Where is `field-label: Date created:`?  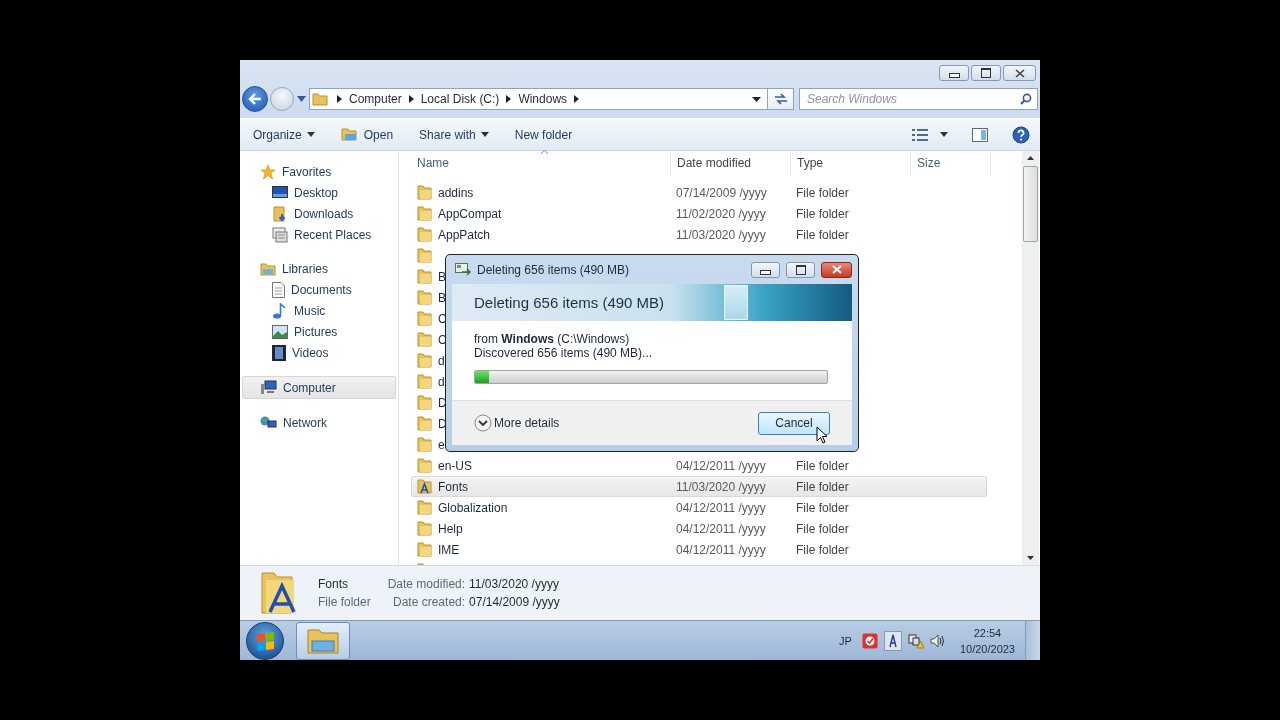 field-label: Date created: is located at coordinates (429, 602).